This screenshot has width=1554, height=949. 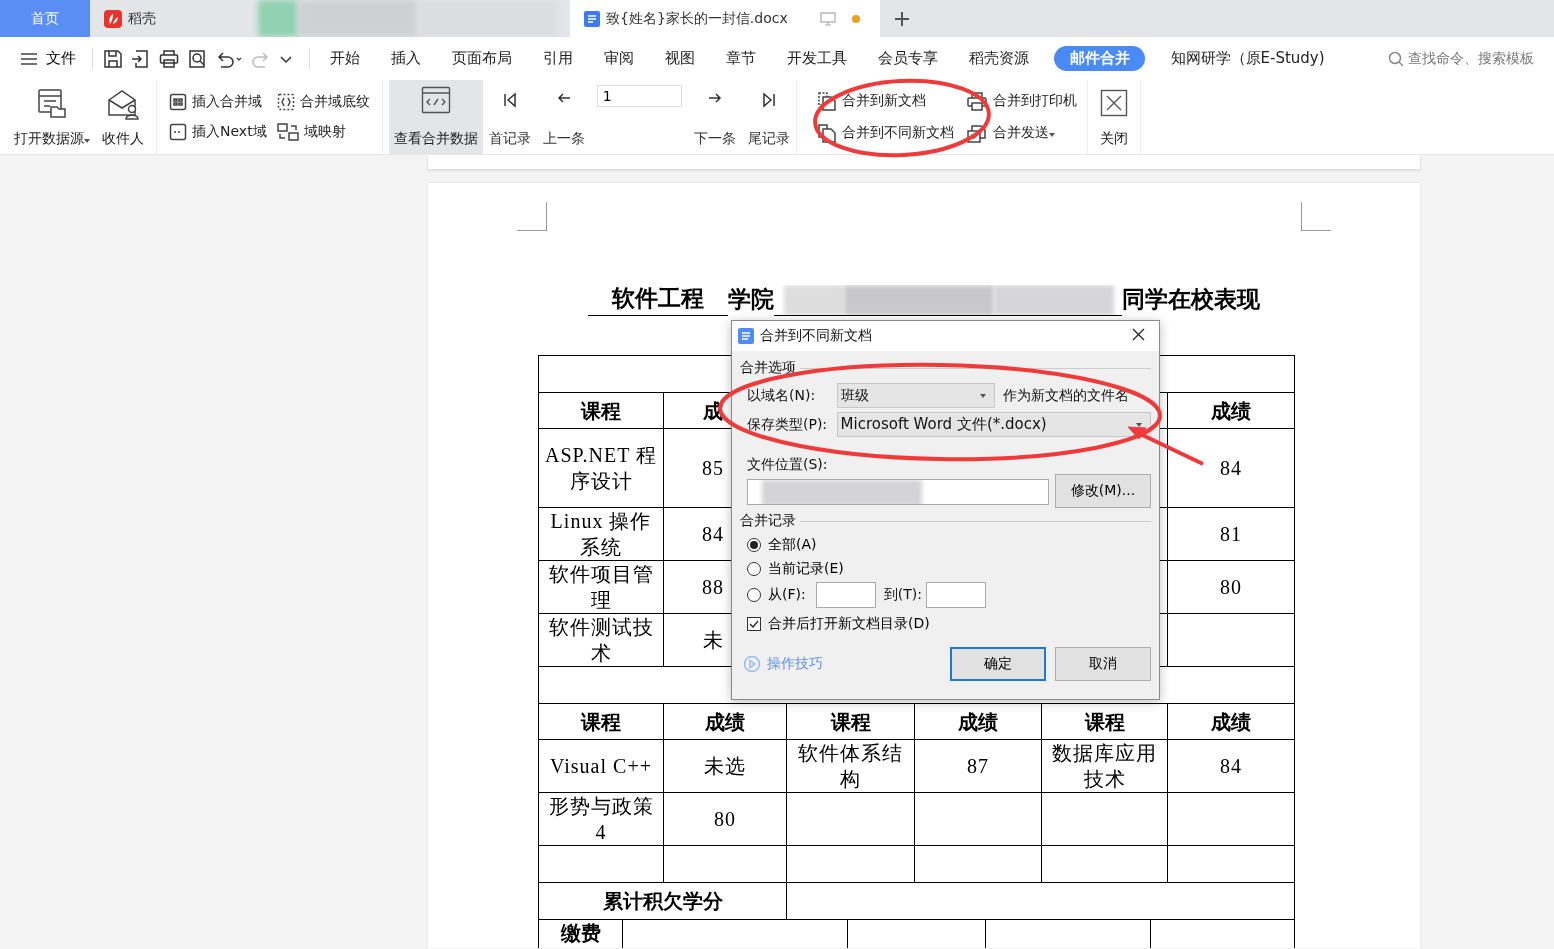 I want to click on menu-tab: 知网研学（原E-Study), so click(x=1248, y=58).